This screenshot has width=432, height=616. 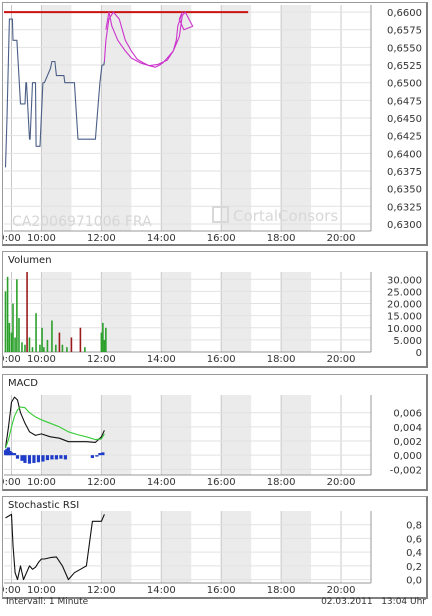 I want to click on cortalconsors-logo: CortalConsors, so click(x=285, y=216).